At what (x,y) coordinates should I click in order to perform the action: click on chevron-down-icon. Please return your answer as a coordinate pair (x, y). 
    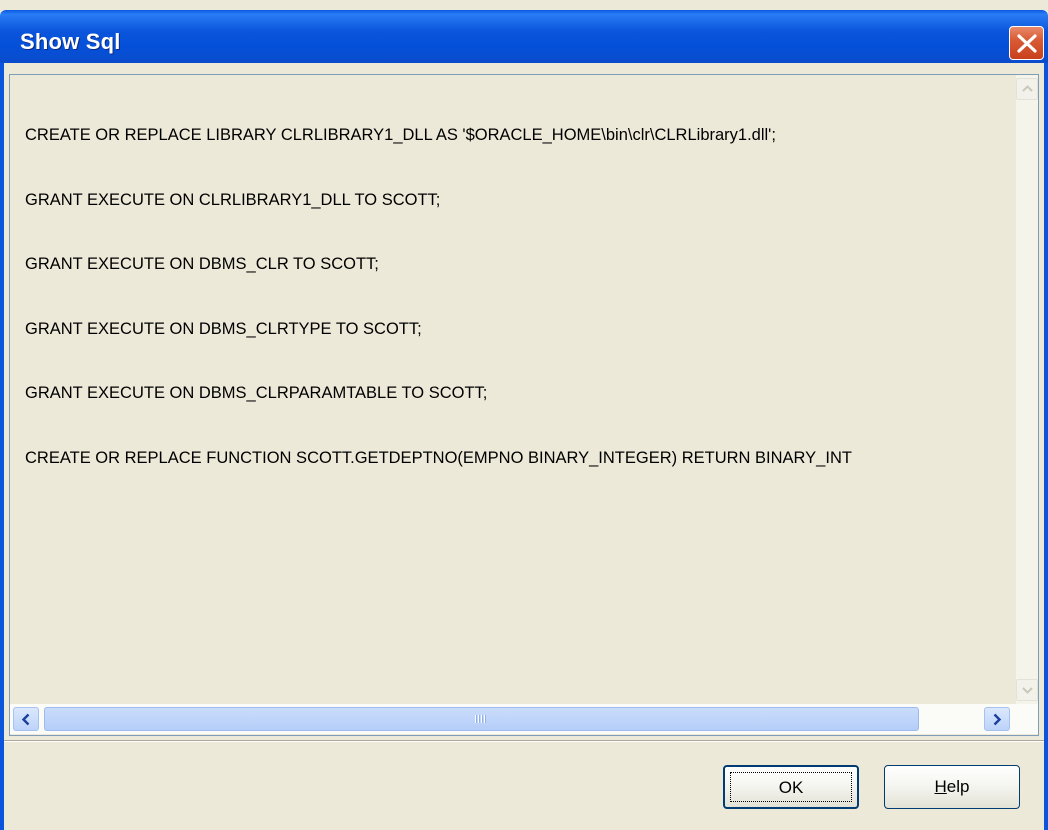
    Looking at the image, I should click on (1027, 690).